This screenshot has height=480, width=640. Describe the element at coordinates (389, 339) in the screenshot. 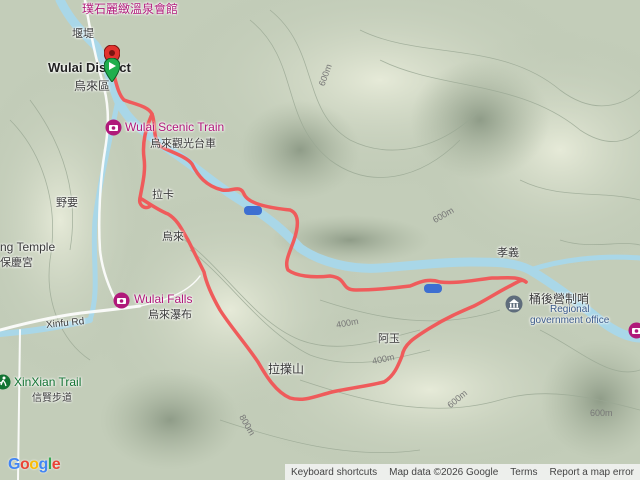

I see `a-label: 阿玉` at that location.